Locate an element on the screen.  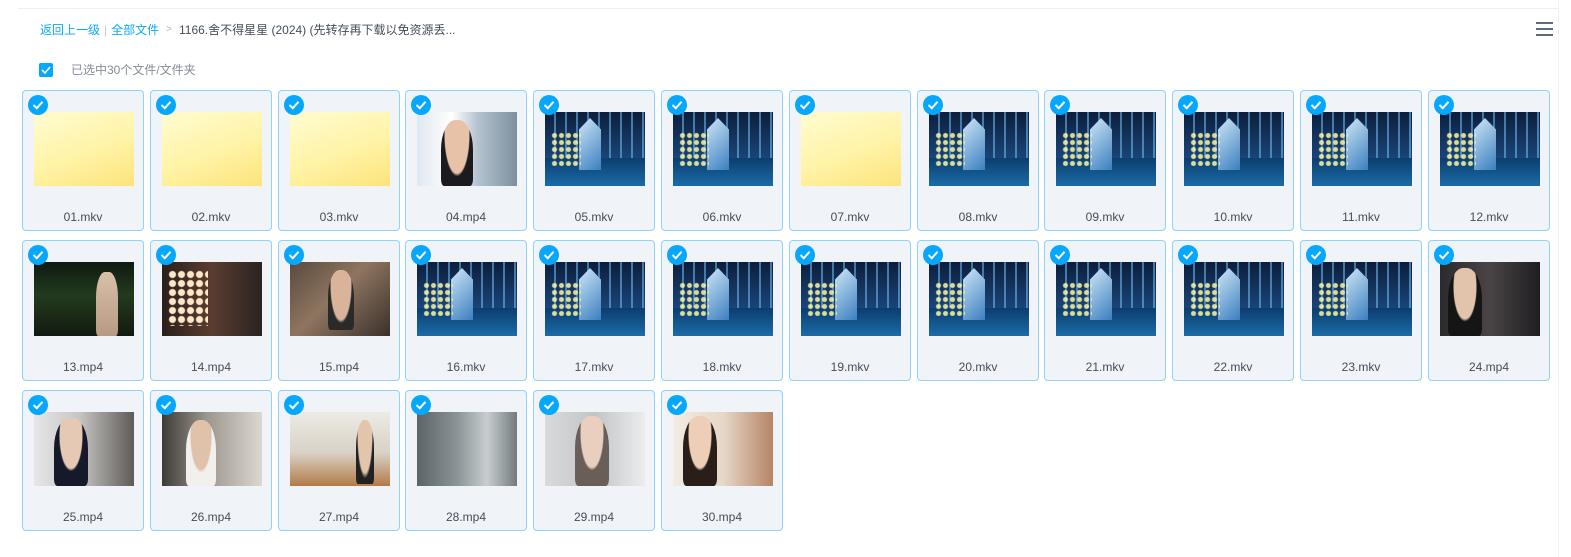
file-tile: 18.mkv is located at coordinates (722, 310).